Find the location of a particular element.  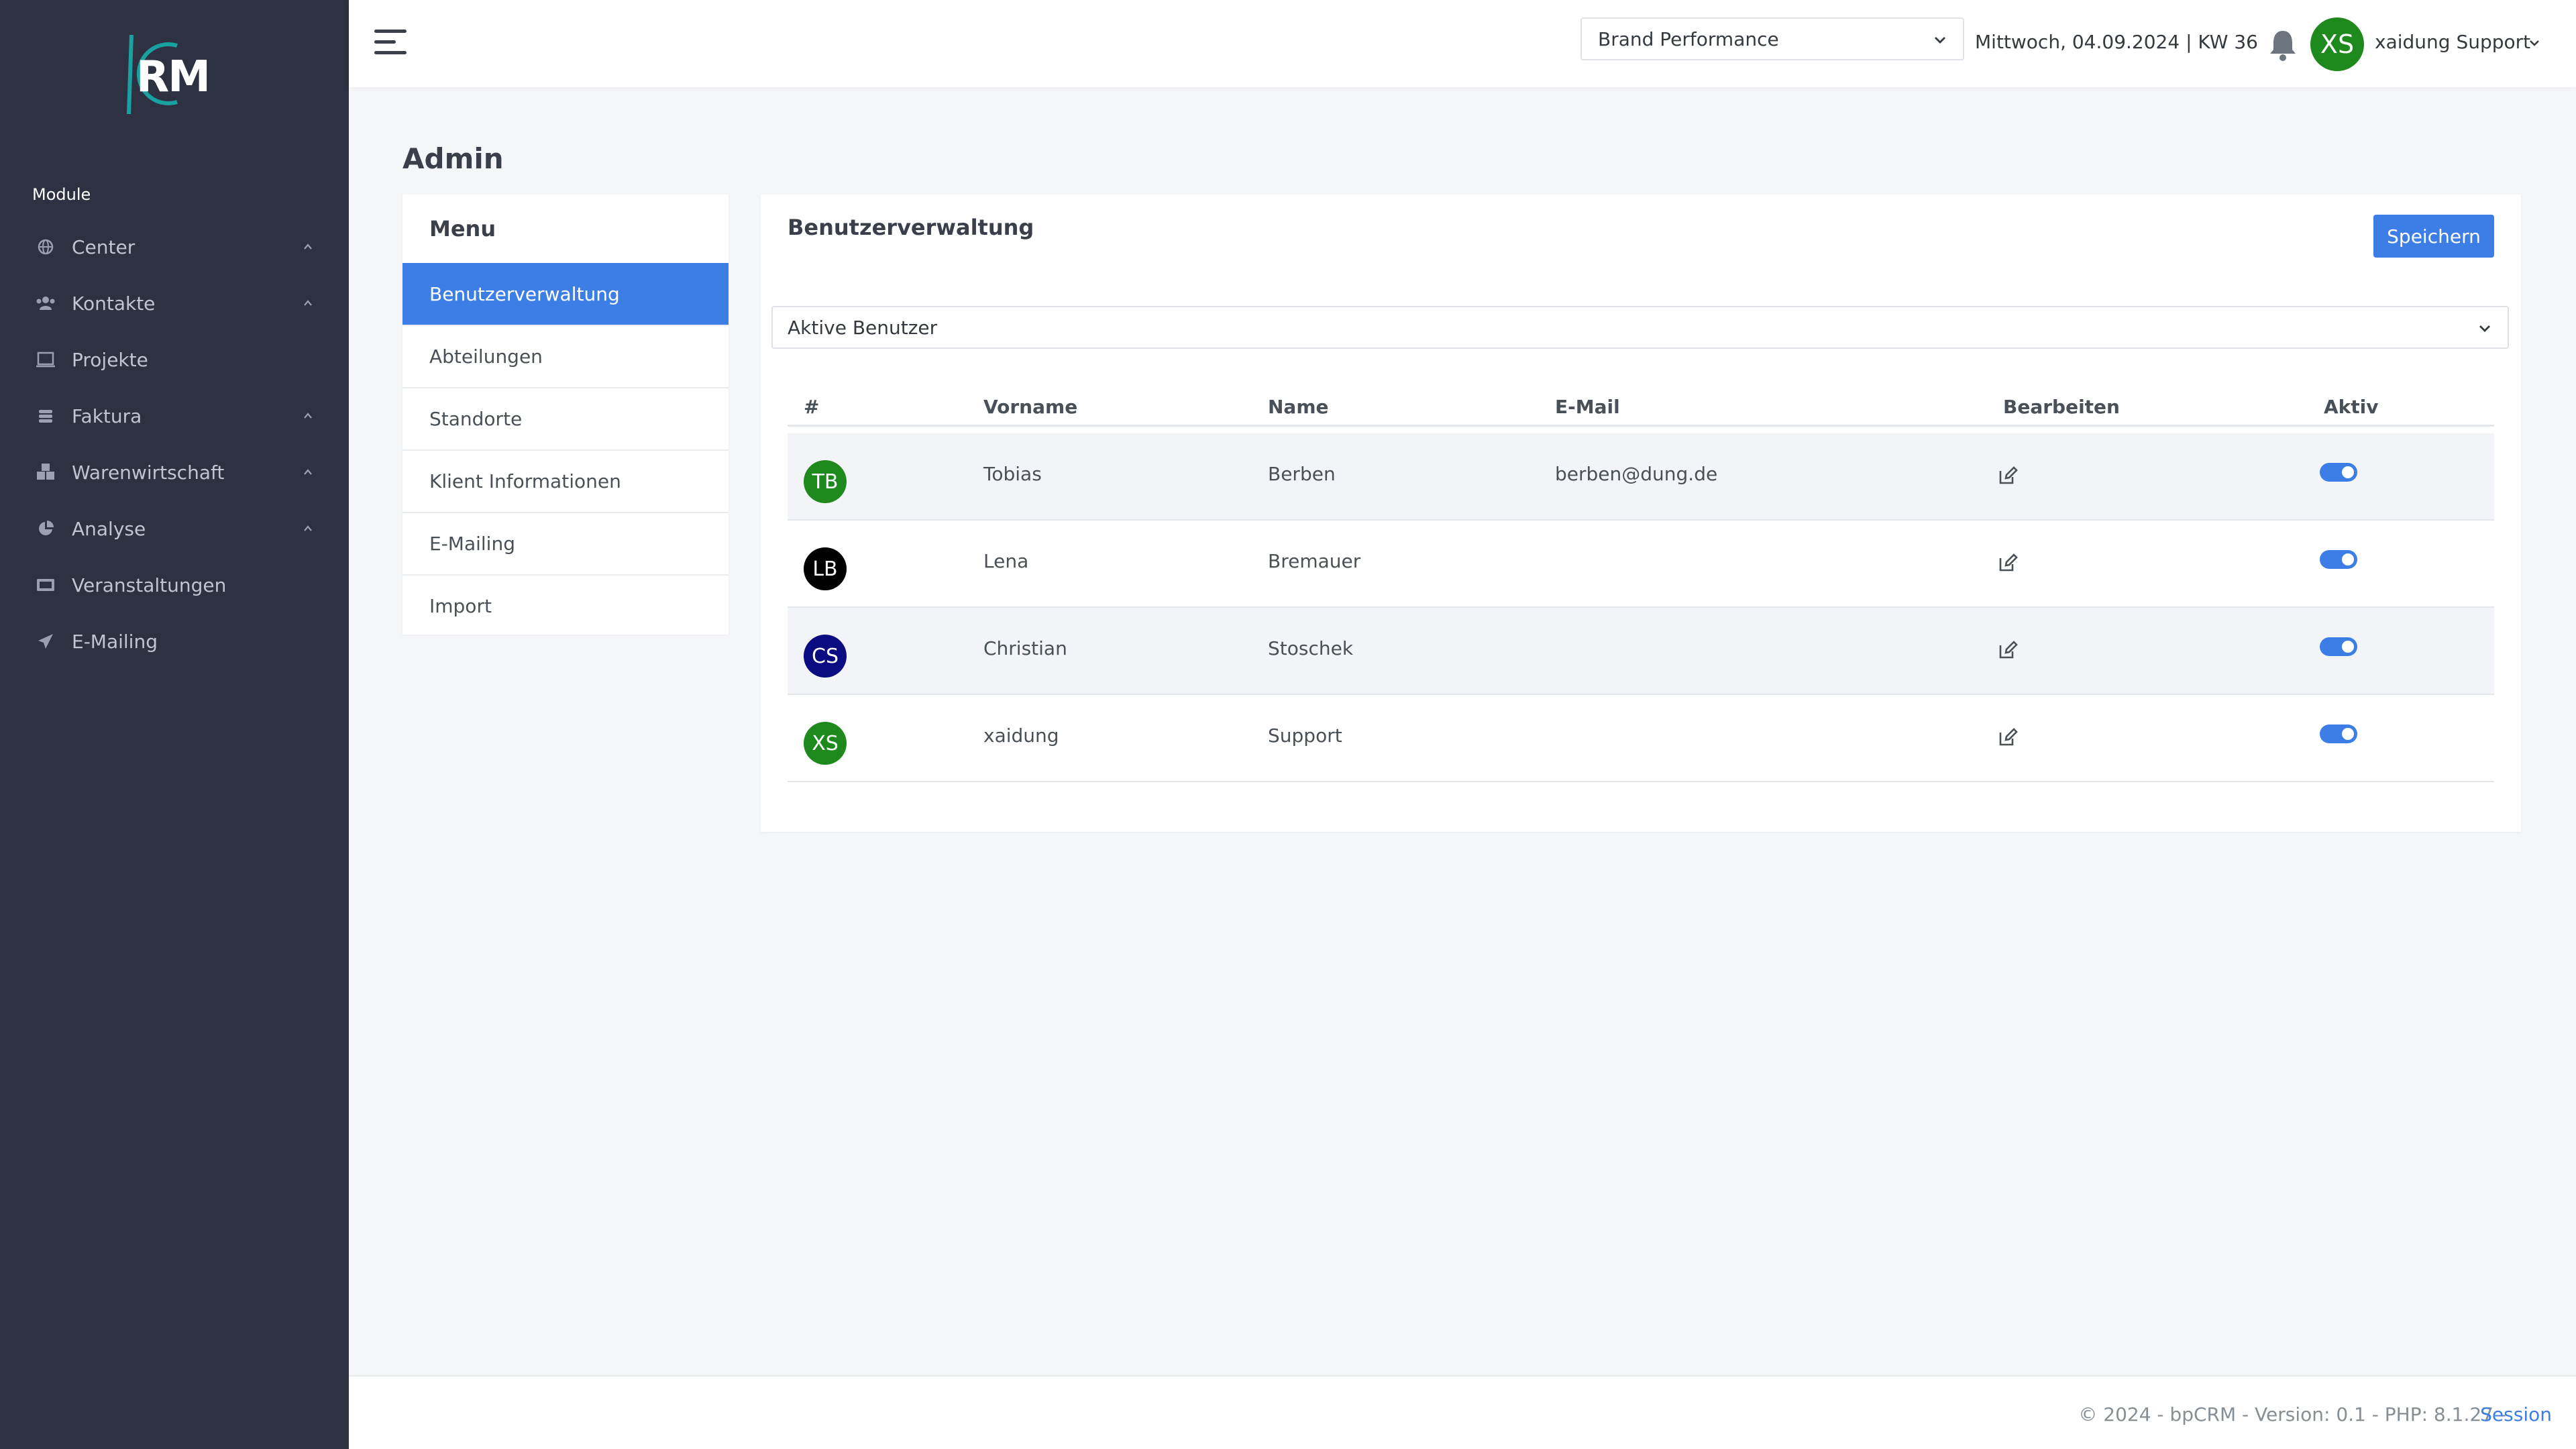

sidebar-item-label: Warenwirtschaft is located at coordinates (148, 472).